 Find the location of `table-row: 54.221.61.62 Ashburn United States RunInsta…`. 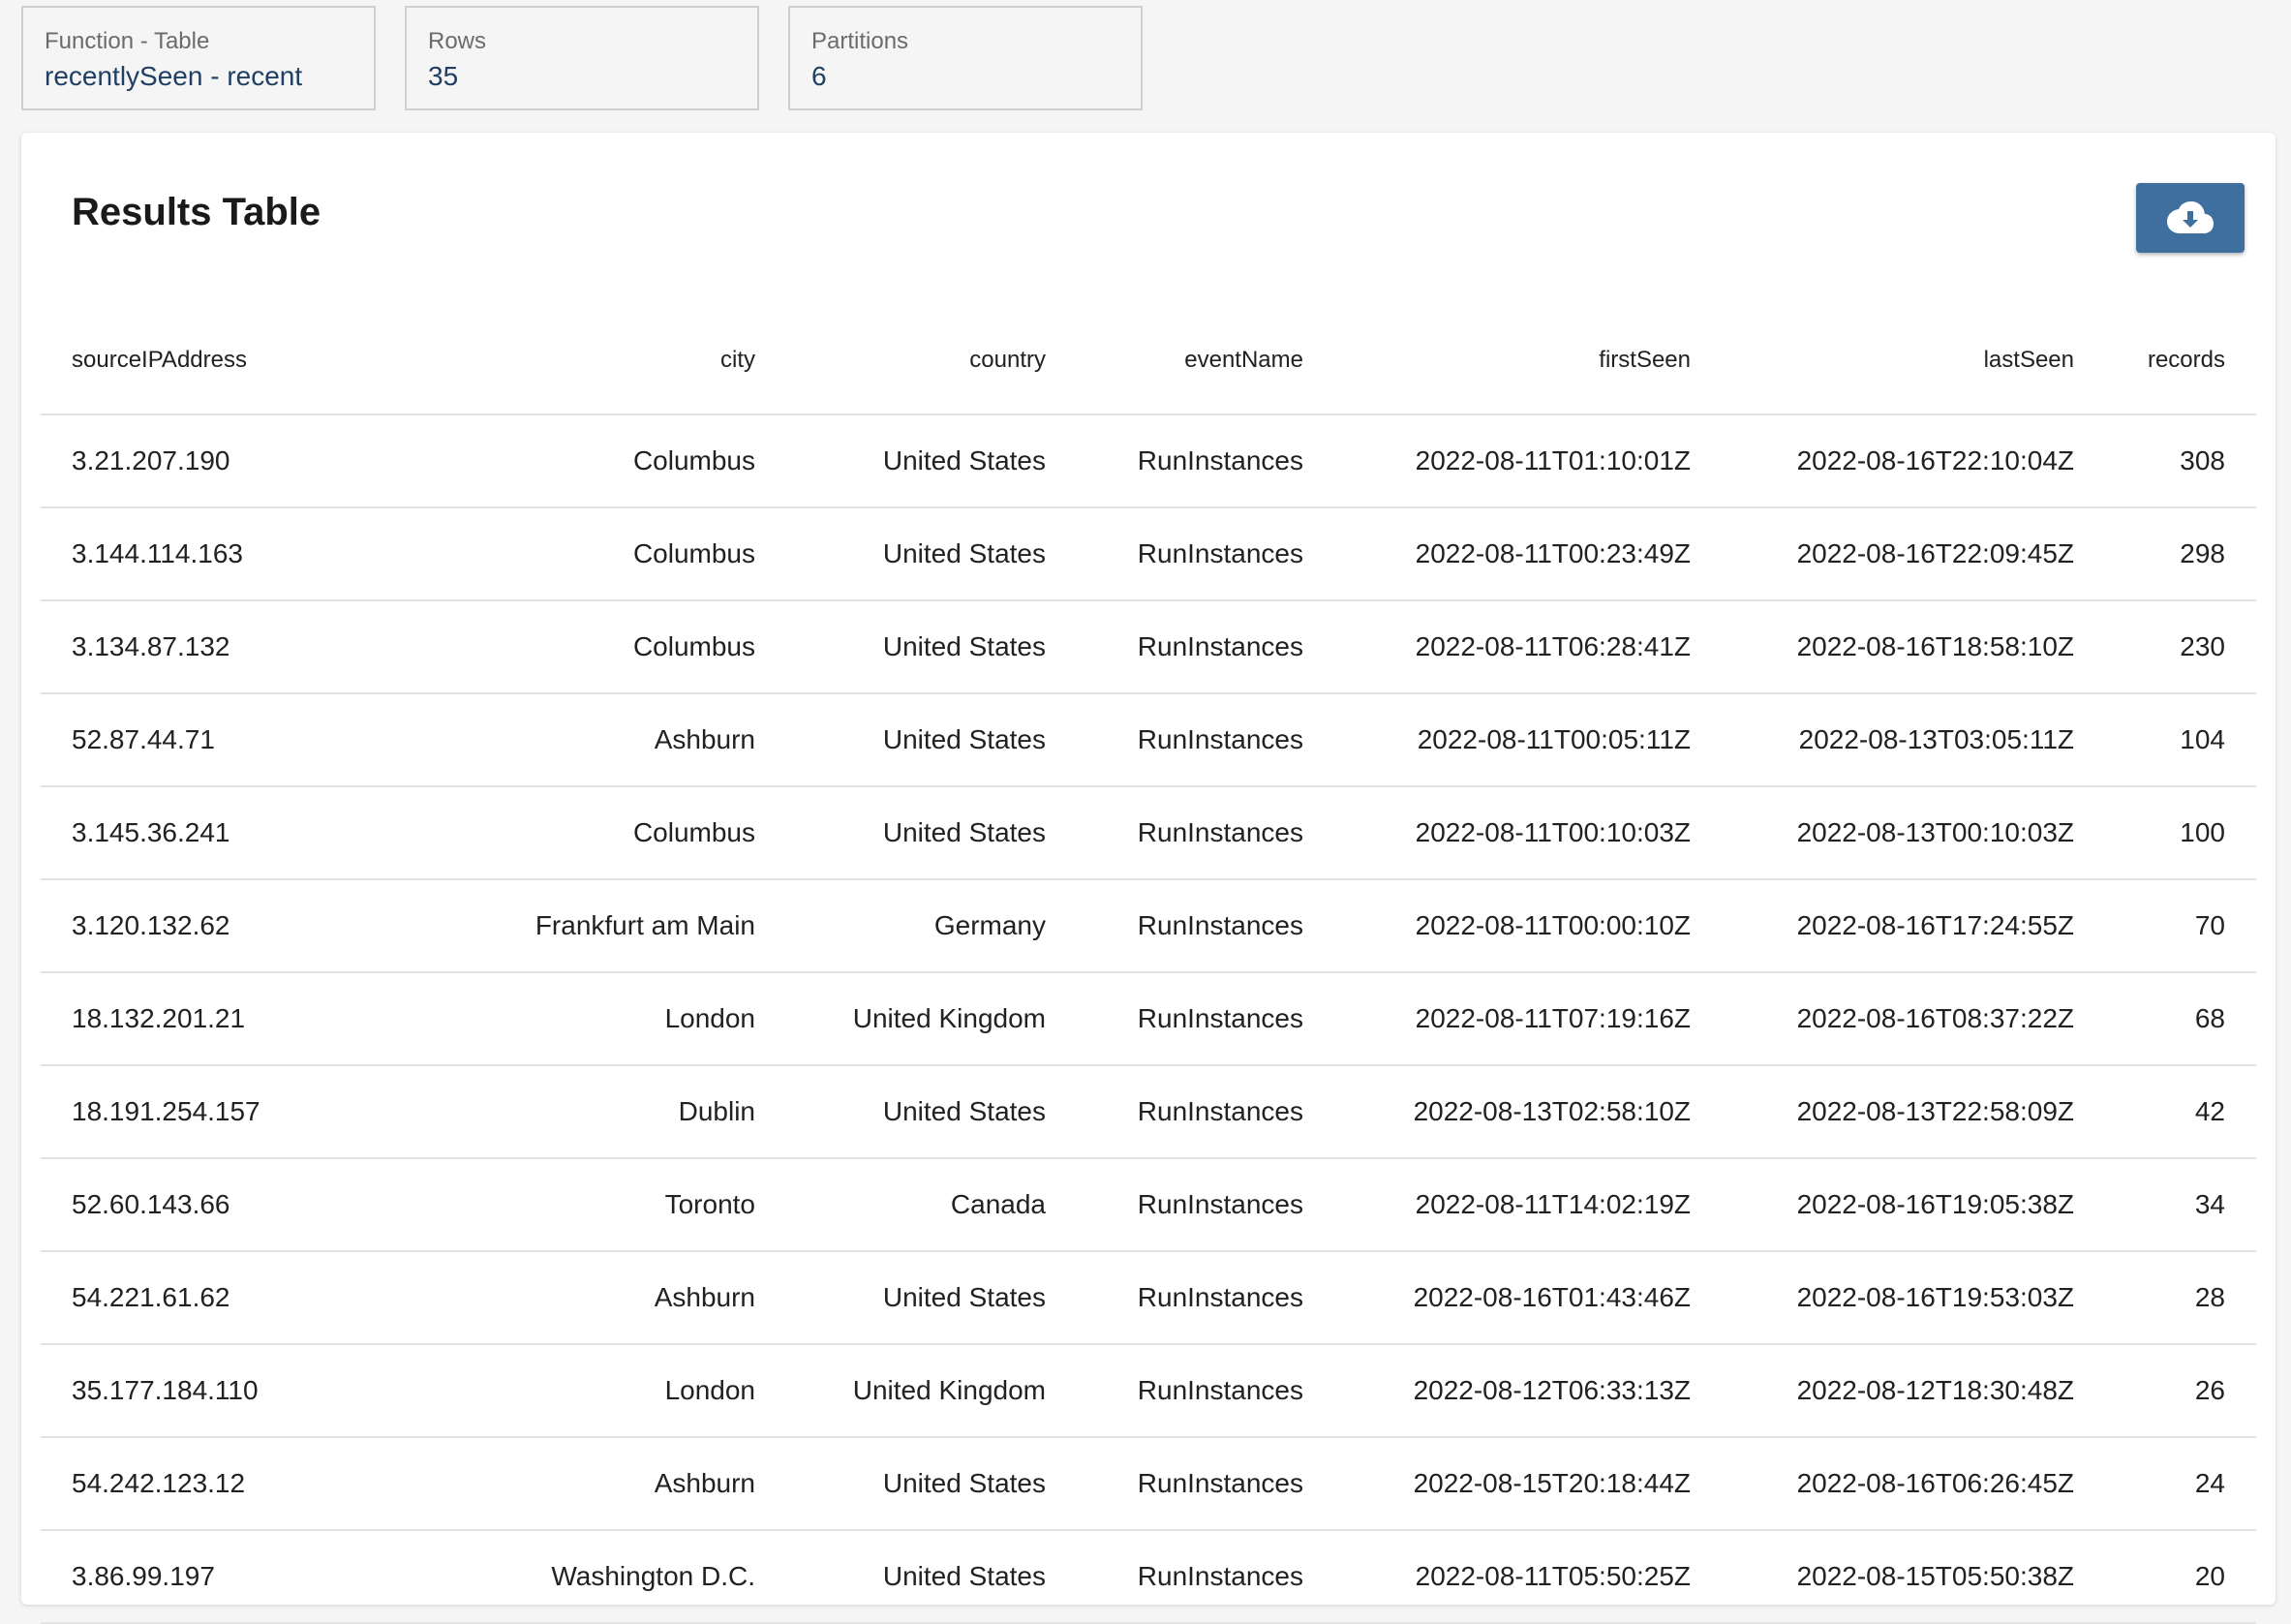

table-row: 54.221.61.62 Ashburn United States RunInsta… is located at coordinates (1148, 1298).